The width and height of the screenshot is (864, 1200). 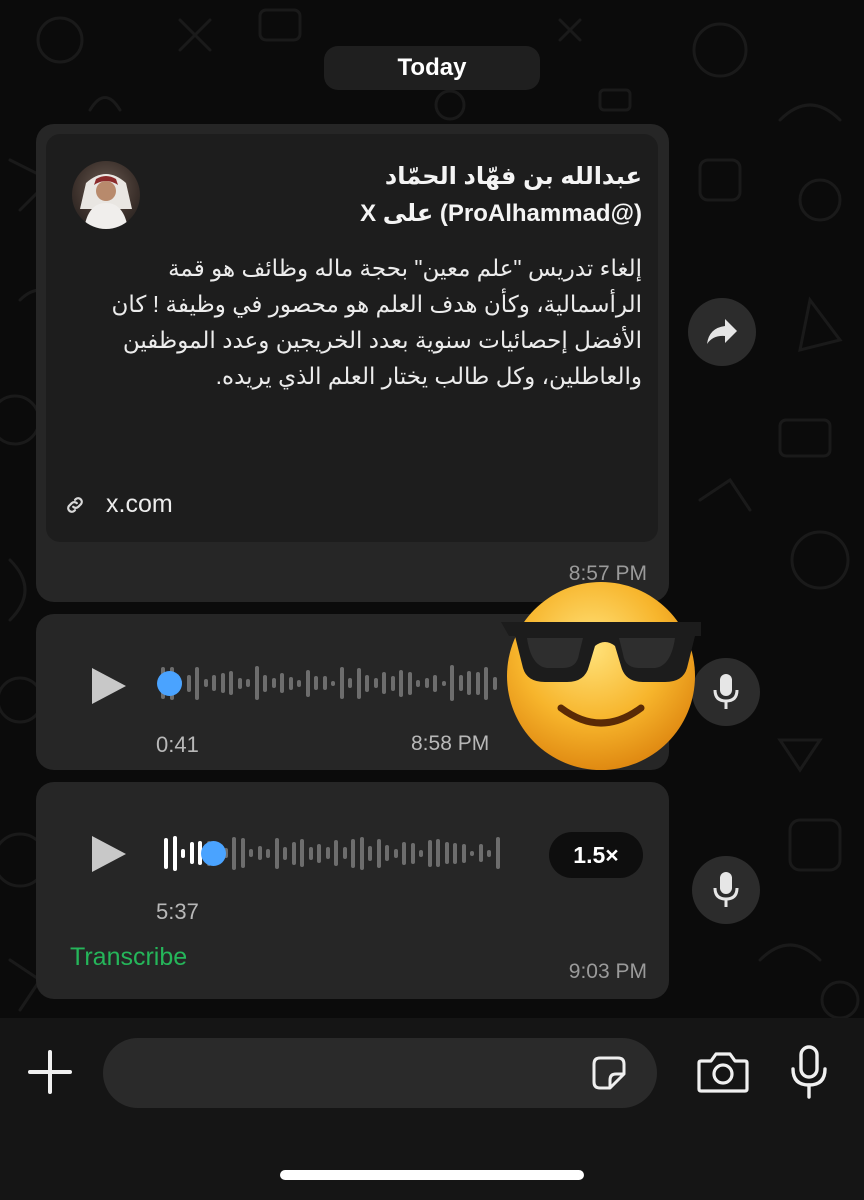 I want to click on author-name: عبدالله بن فهّاد الحمّاد, so click(x=513, y=176).